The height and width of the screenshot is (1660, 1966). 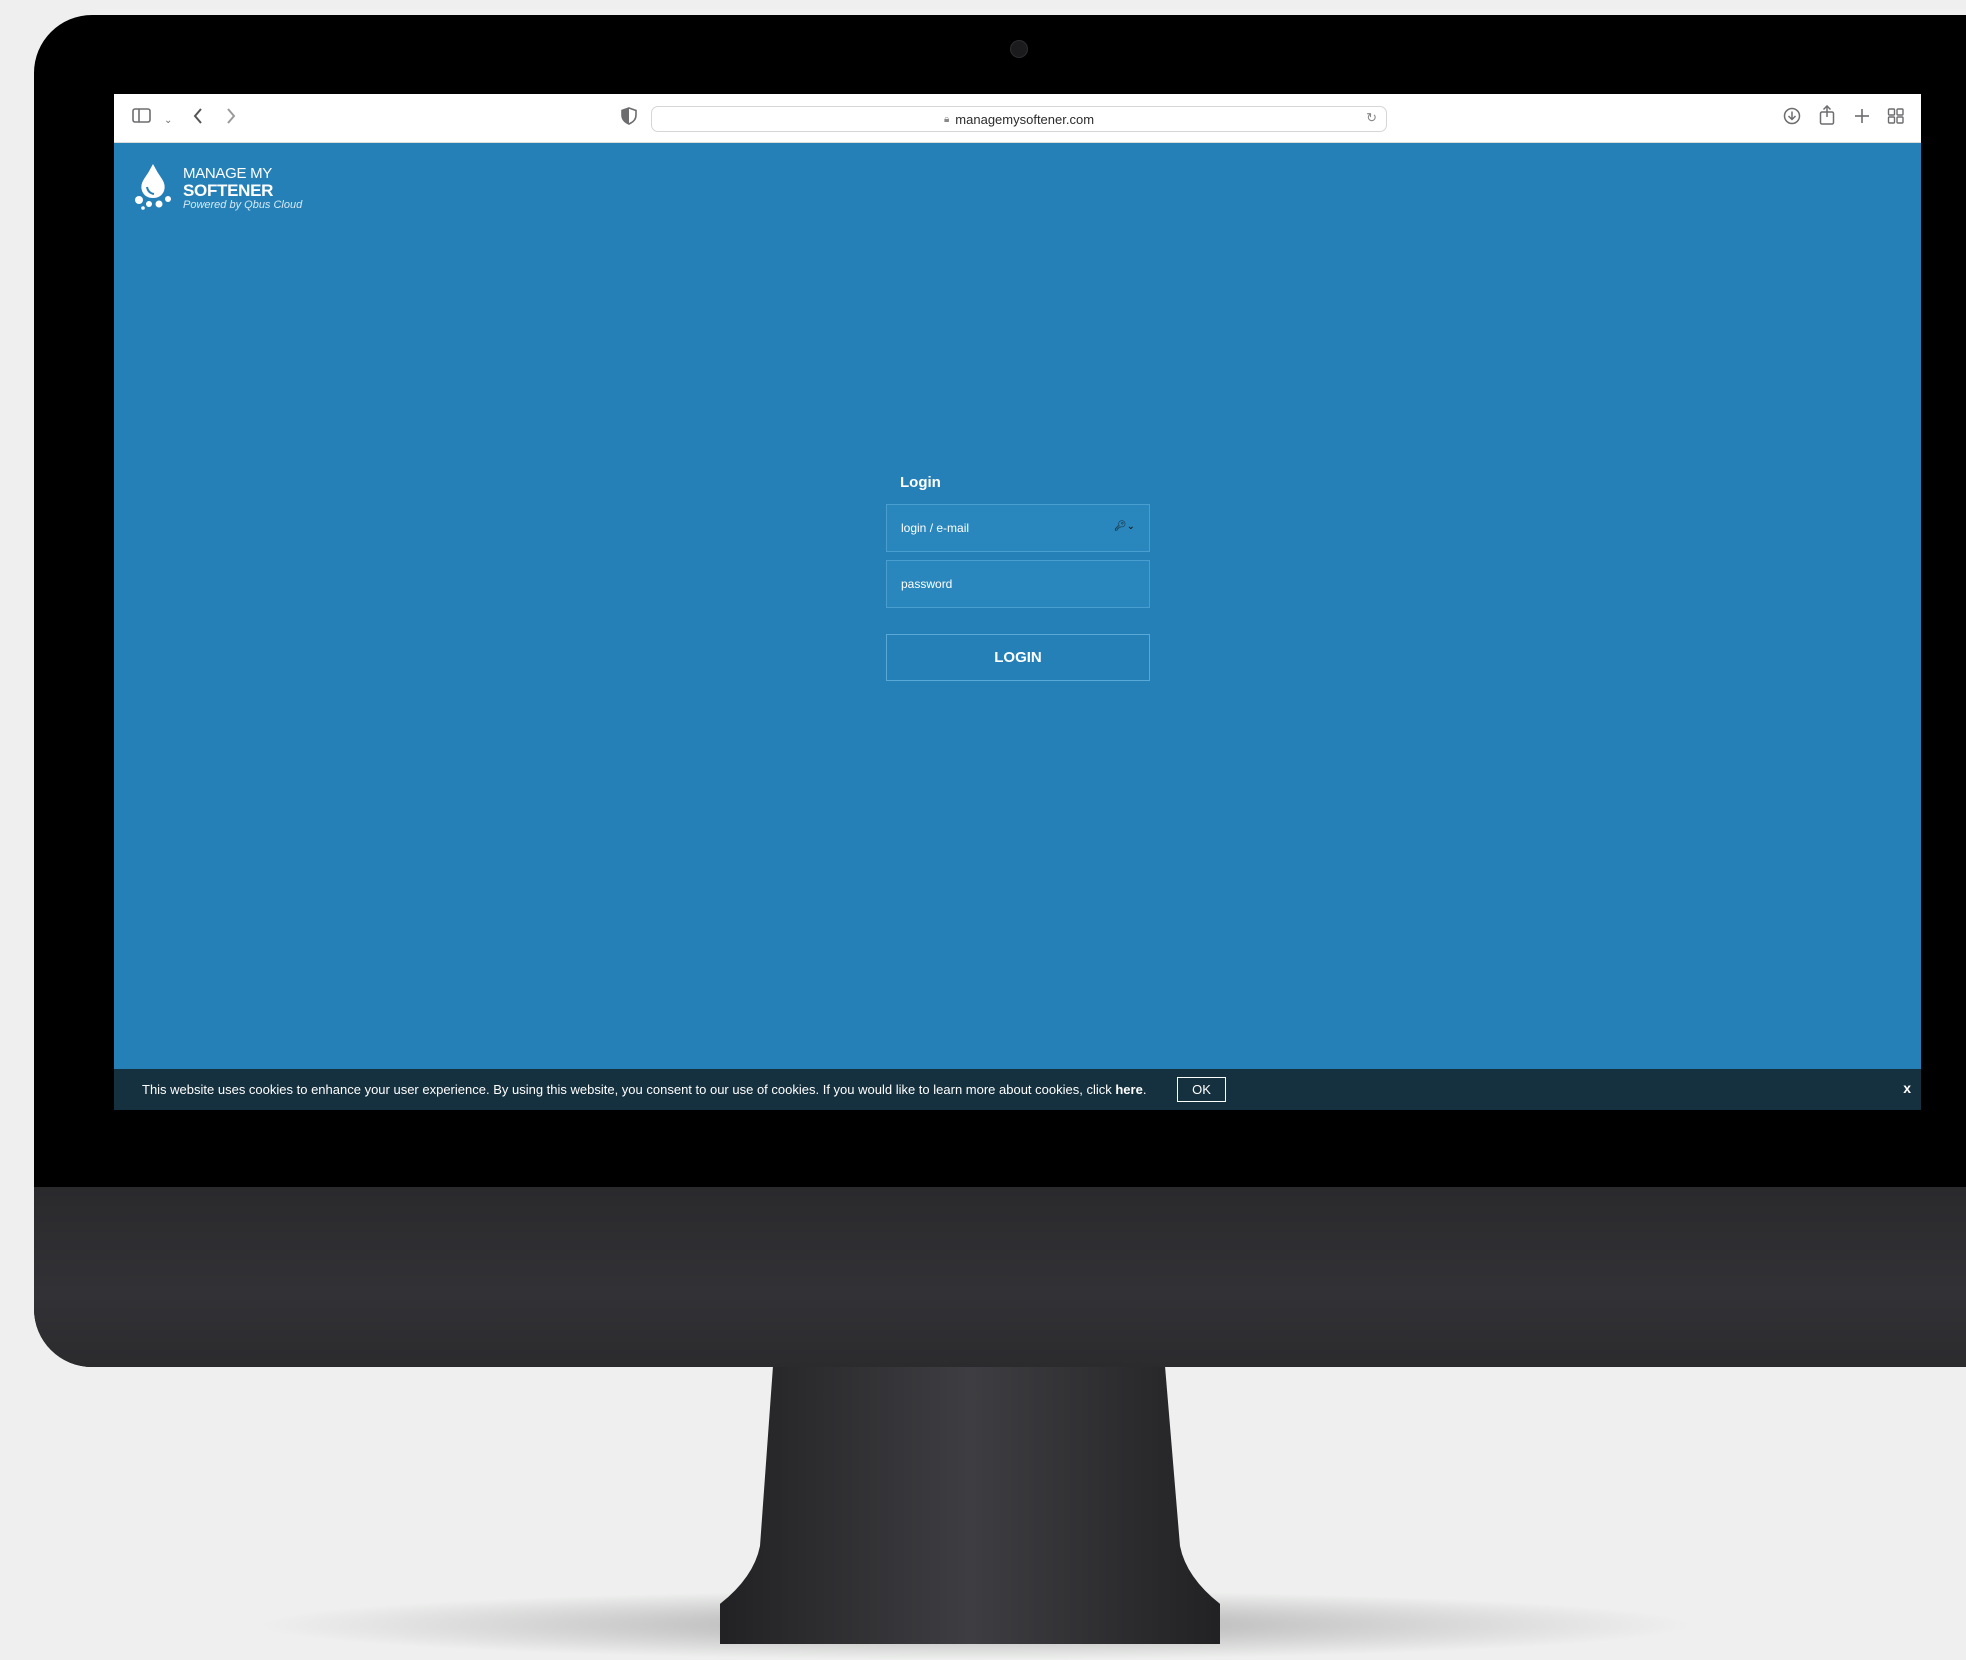 I want to click on chevron-left-icon, so click(x=198, y=116).